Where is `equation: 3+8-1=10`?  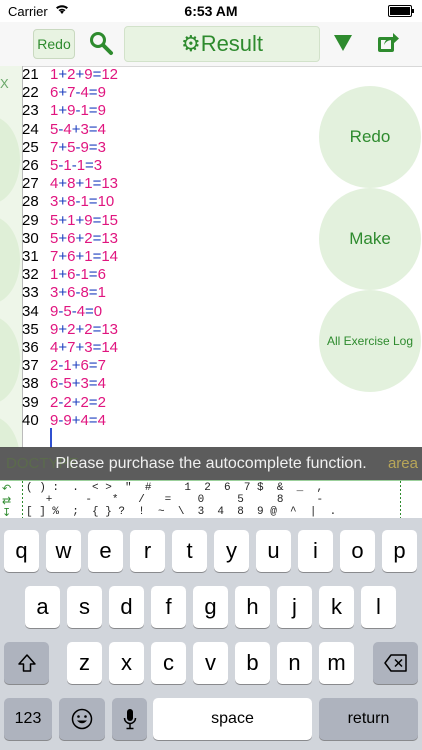
equation: 3+8-1=10 is located at coordinates (82, 202).